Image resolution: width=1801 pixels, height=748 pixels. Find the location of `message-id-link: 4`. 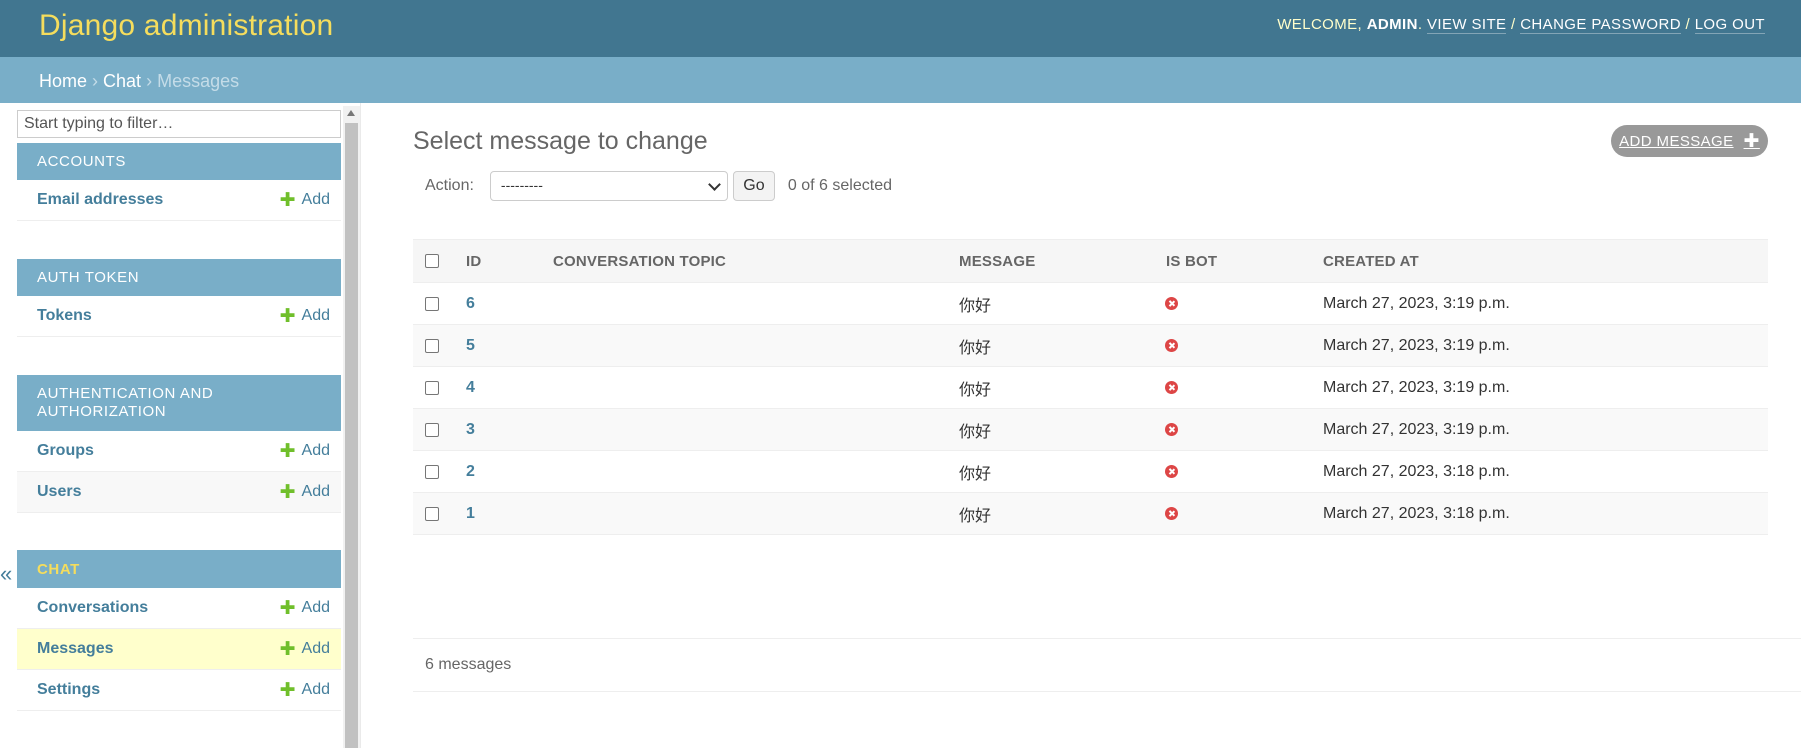

message-id-link: 4 is located at coordinates (470, 387).